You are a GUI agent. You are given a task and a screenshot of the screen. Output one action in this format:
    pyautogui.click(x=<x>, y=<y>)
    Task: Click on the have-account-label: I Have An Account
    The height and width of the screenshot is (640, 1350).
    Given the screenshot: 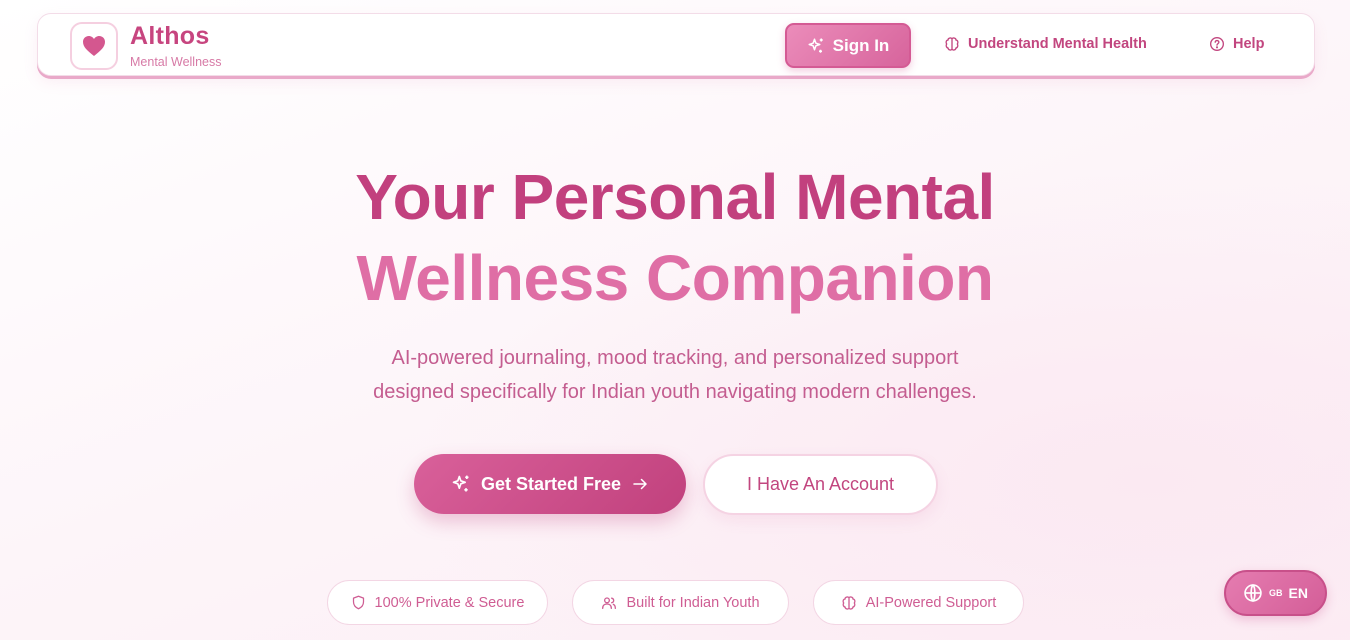 What is the action you would take?
    pyautogui.click(x=820, y=484)
    